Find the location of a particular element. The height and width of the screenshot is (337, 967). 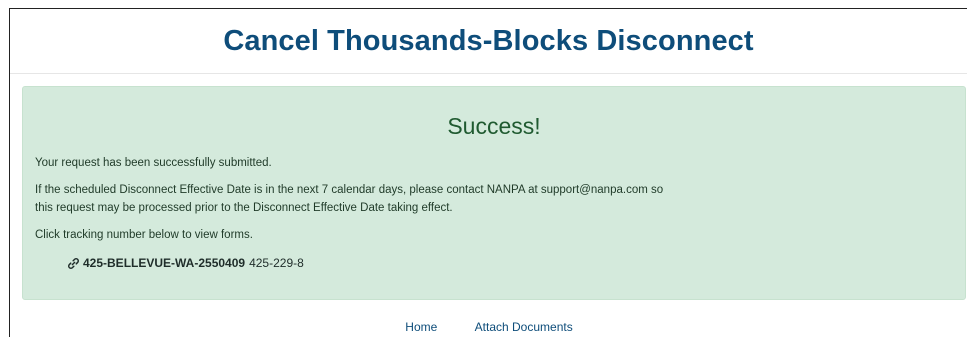

tracking-code: 425-229-8 is located at coordinates (276, 263).